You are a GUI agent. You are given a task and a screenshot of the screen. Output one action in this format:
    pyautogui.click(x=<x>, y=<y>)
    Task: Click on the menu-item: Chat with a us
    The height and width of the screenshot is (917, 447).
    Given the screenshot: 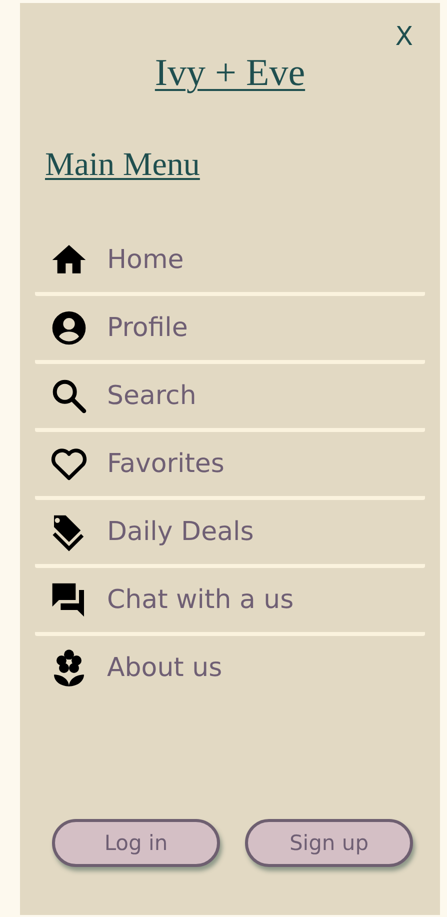 What is the action you would take?
    pyautogui.click(x=164, y=600)
    